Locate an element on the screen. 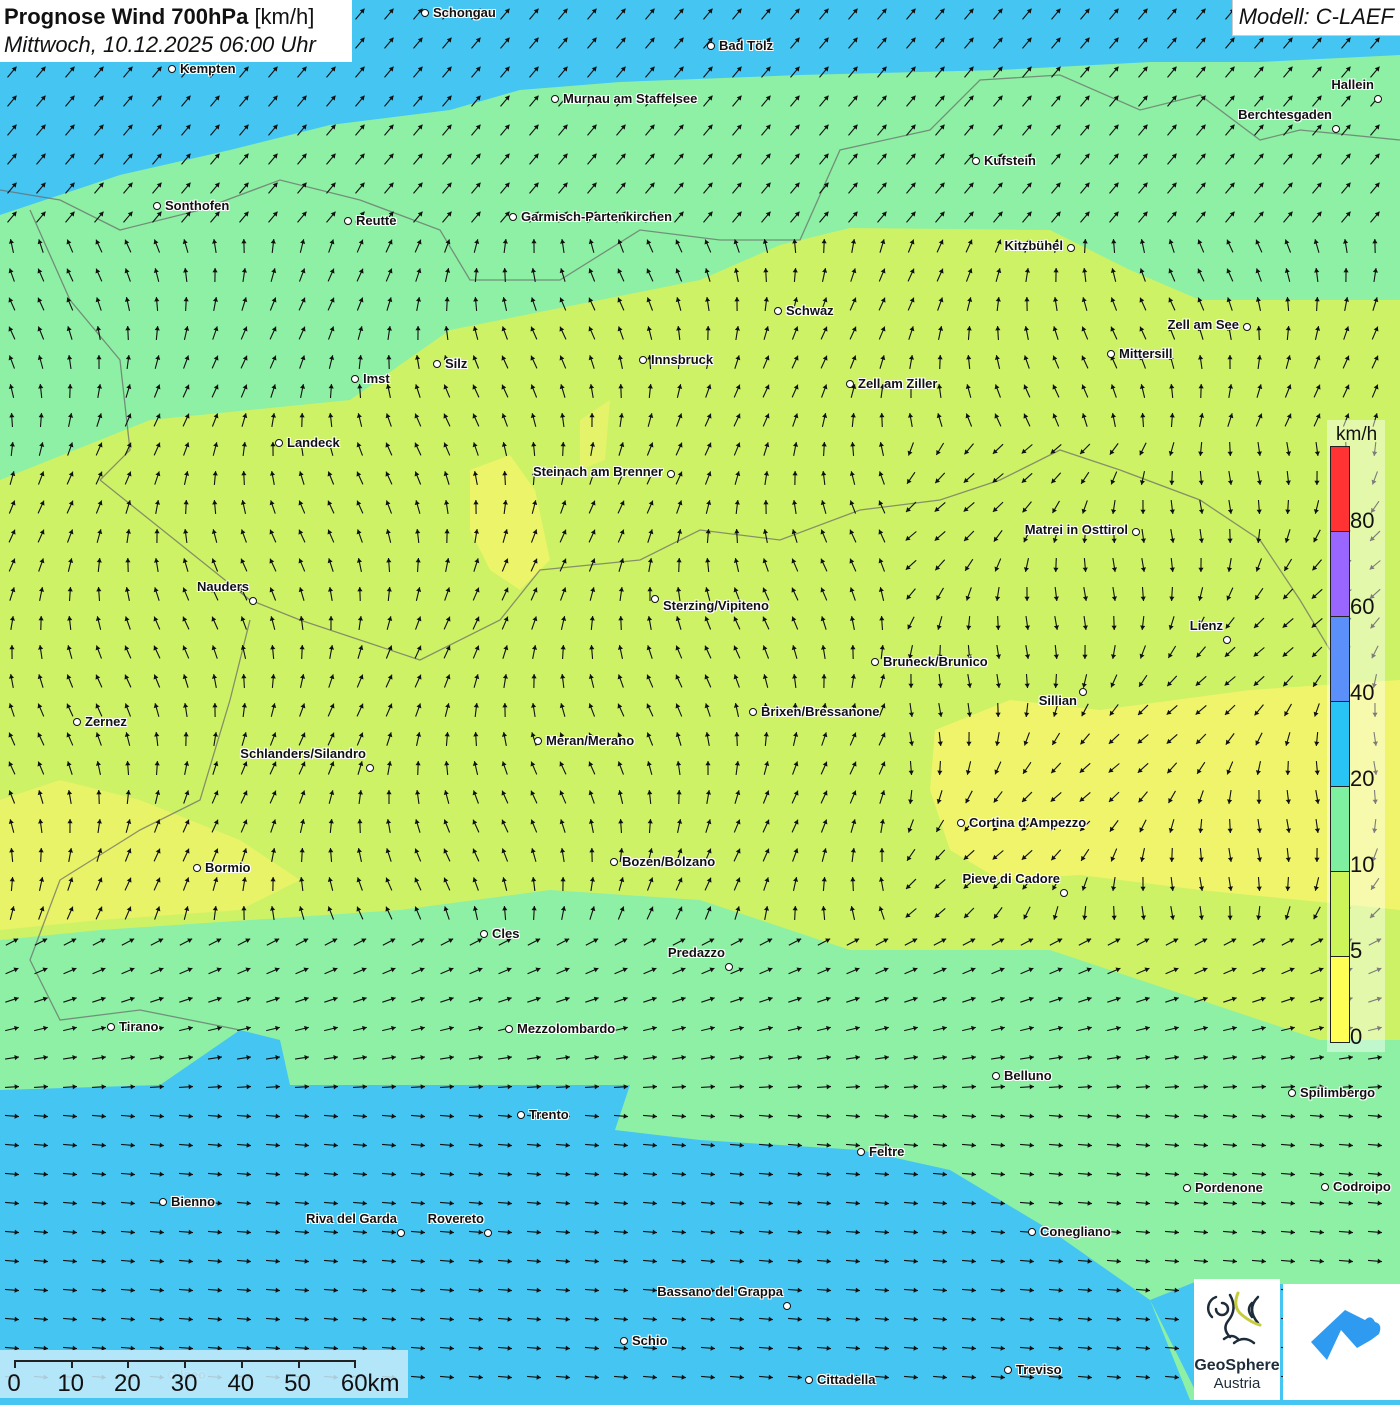 This screenshot has height=1405, width=1400. weather-app-logo is located at coordinates (1341, 1342).